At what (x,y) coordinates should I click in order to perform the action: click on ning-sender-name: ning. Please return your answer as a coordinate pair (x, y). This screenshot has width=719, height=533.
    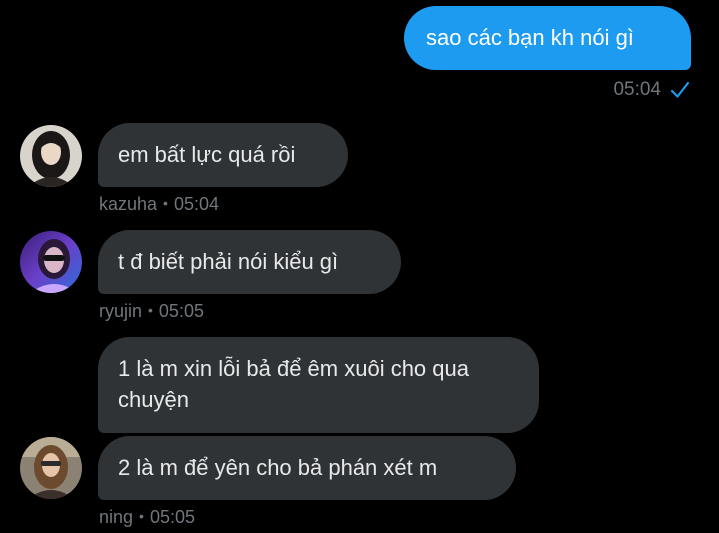
    Looking at the image, I should click on (116, 517).